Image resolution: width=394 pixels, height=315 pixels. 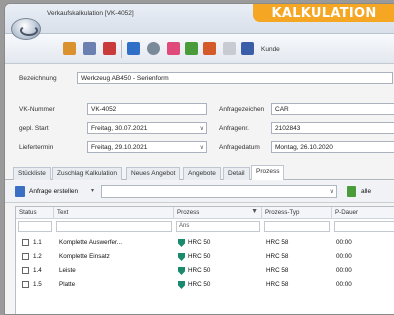 I want to click on anfragenr-field: 2102843, so click(x=332, y=128).